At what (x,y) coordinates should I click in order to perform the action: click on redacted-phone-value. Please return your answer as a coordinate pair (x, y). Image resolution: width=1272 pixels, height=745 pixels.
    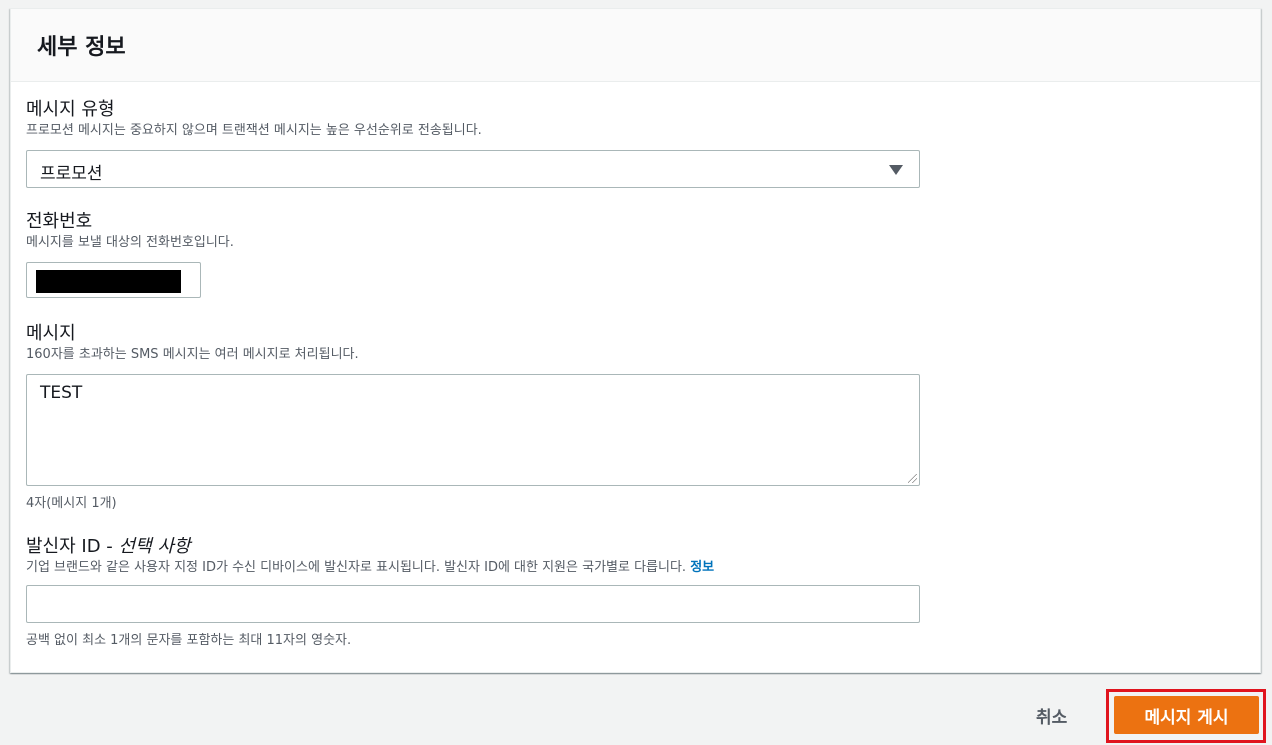
    Looking at the image, I should click on (108, 281).